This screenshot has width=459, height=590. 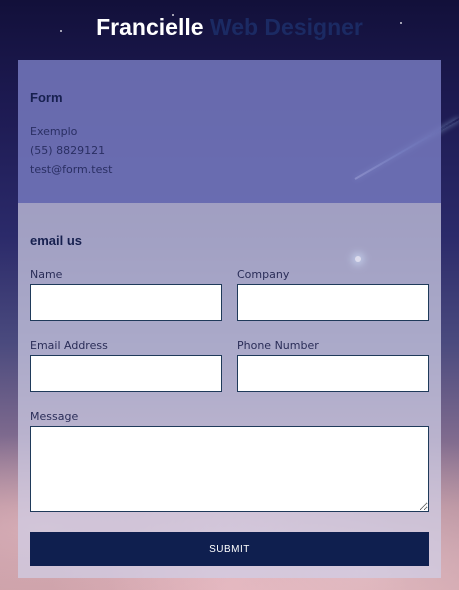 I want to click on message-label: Message, so click(x=54, y=416).